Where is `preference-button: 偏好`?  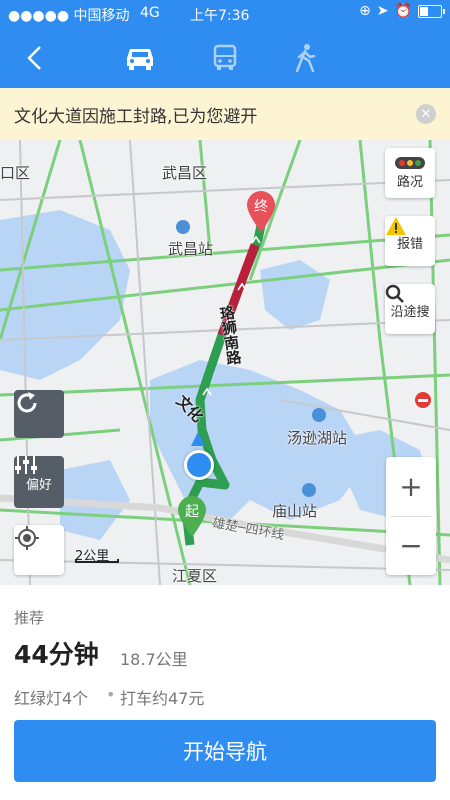 preference-button: 偏好 is located at coordinates (39, 482).